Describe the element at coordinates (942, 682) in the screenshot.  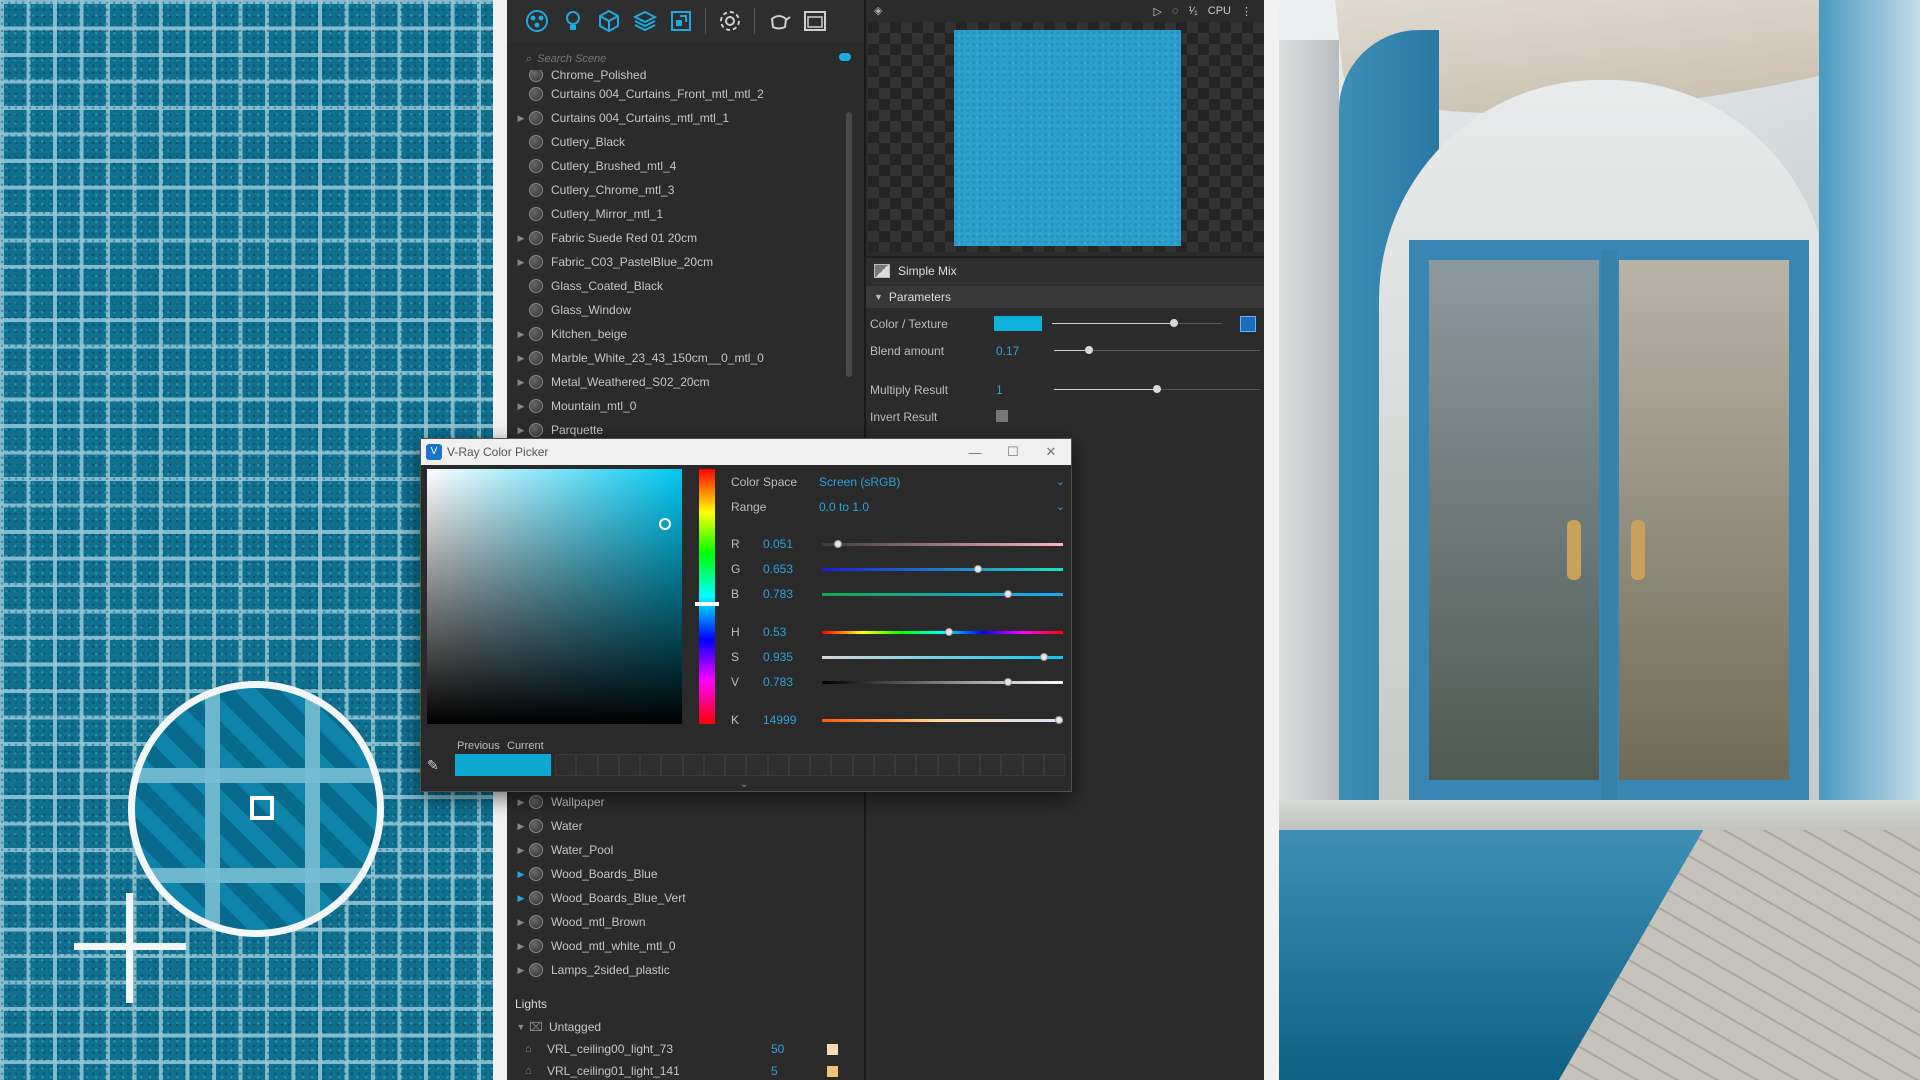
I see `channel-slider-v` at that location.